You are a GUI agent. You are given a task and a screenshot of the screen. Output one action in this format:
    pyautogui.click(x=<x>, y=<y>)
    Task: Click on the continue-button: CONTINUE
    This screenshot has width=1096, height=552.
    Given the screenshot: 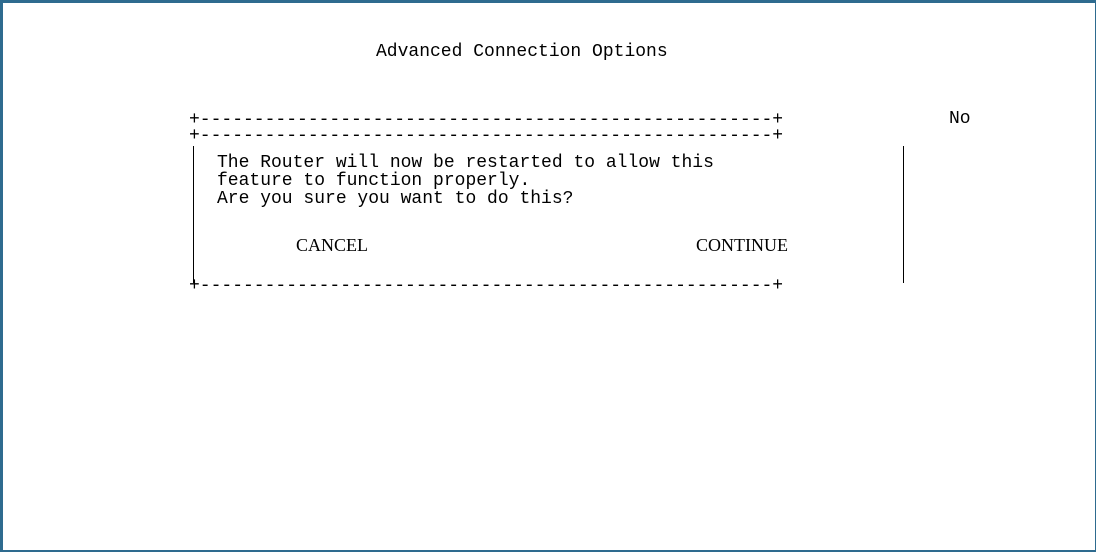 What is the action you would take?
    pyautogui.click(x=742, y=245)
    